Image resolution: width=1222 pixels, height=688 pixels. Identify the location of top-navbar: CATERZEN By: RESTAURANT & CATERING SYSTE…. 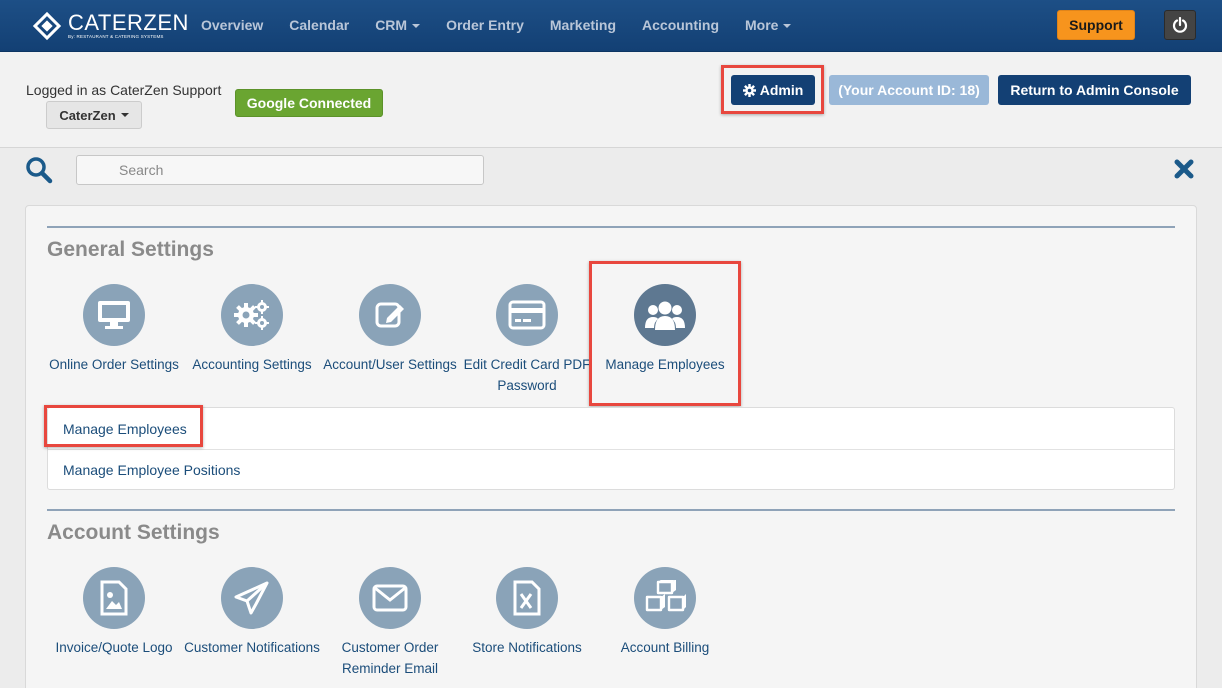
(611, 26).